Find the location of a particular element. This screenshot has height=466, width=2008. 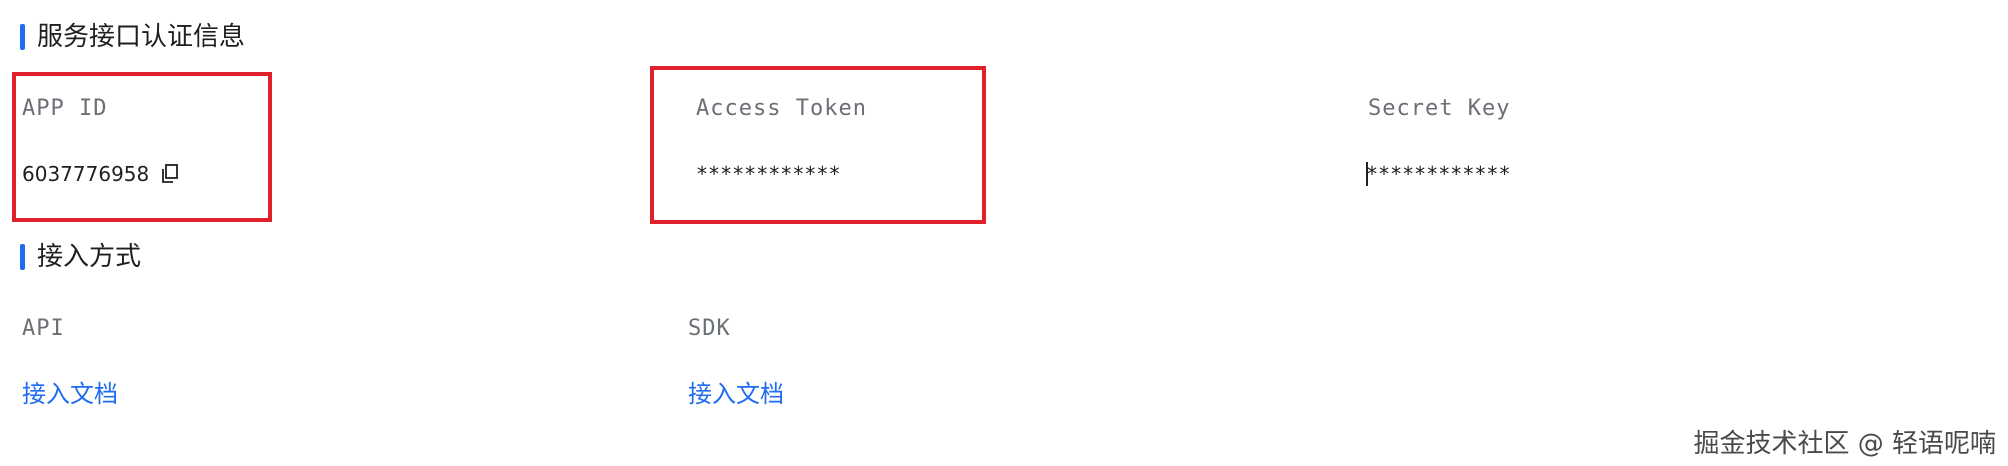

auth-section-header: 服务接口认证信息 is located at coordinates (132, 37).